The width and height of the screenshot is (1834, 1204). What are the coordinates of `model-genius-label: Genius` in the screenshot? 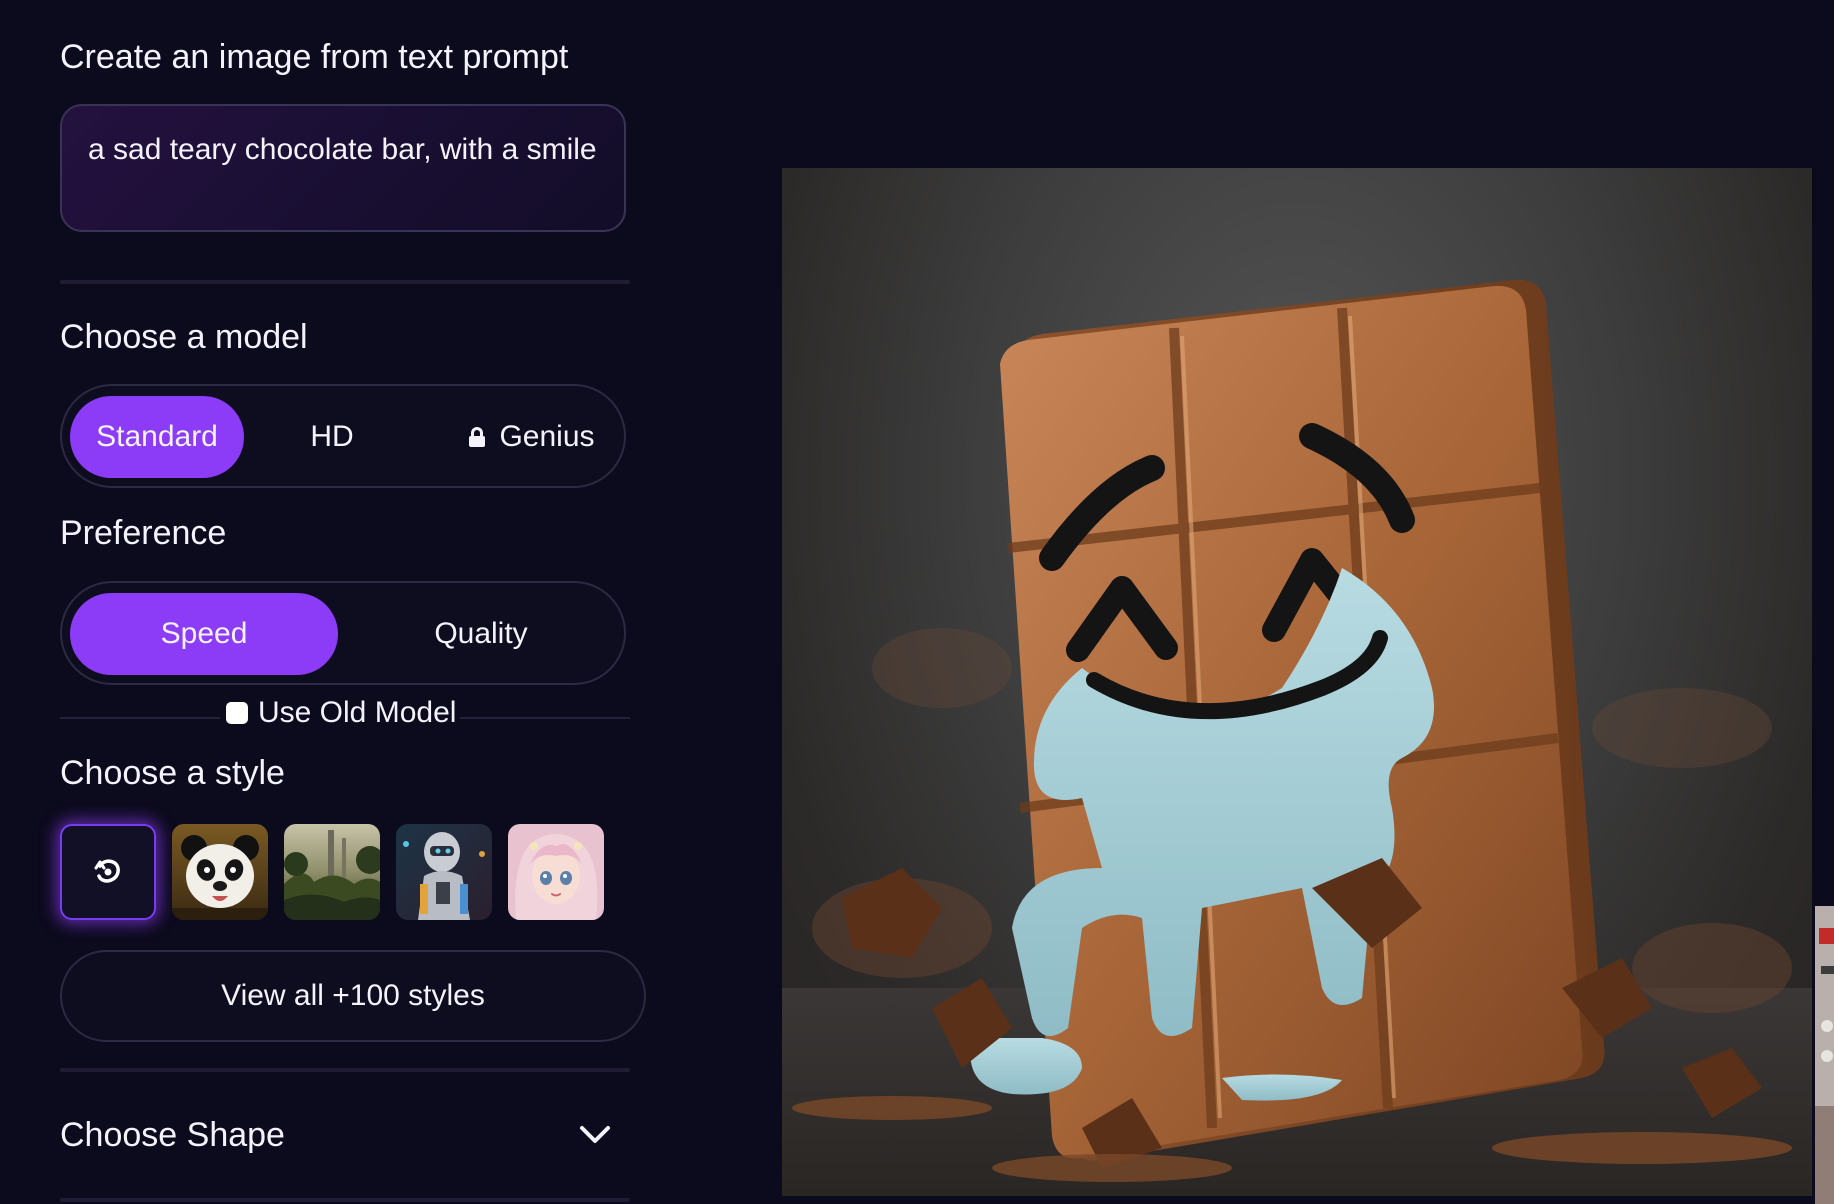 It's located at (547, 436).